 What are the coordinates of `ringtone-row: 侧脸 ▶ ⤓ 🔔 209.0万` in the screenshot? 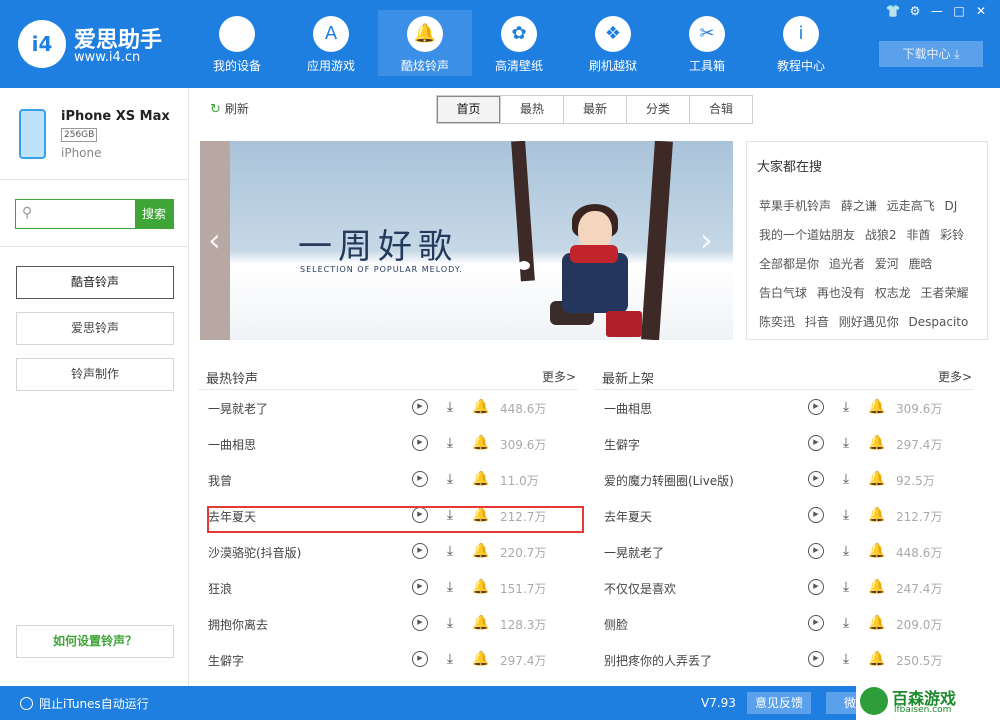 It's located at (784, 624).